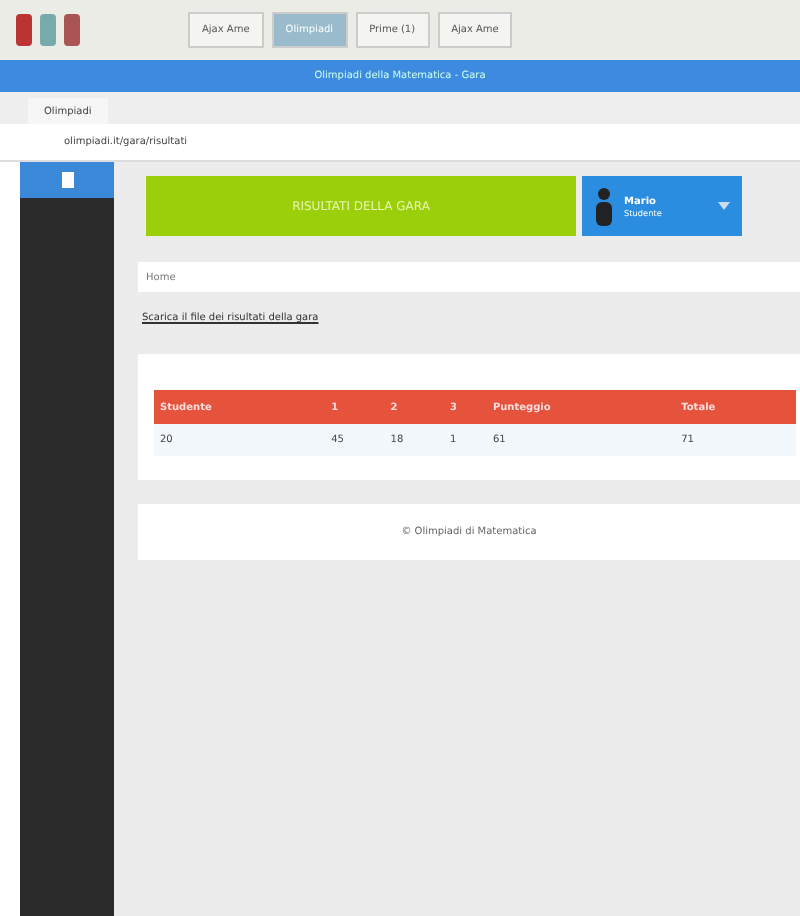 This screenshot has width=800, height=916. I want to click on user-icon, so click(604, 206).